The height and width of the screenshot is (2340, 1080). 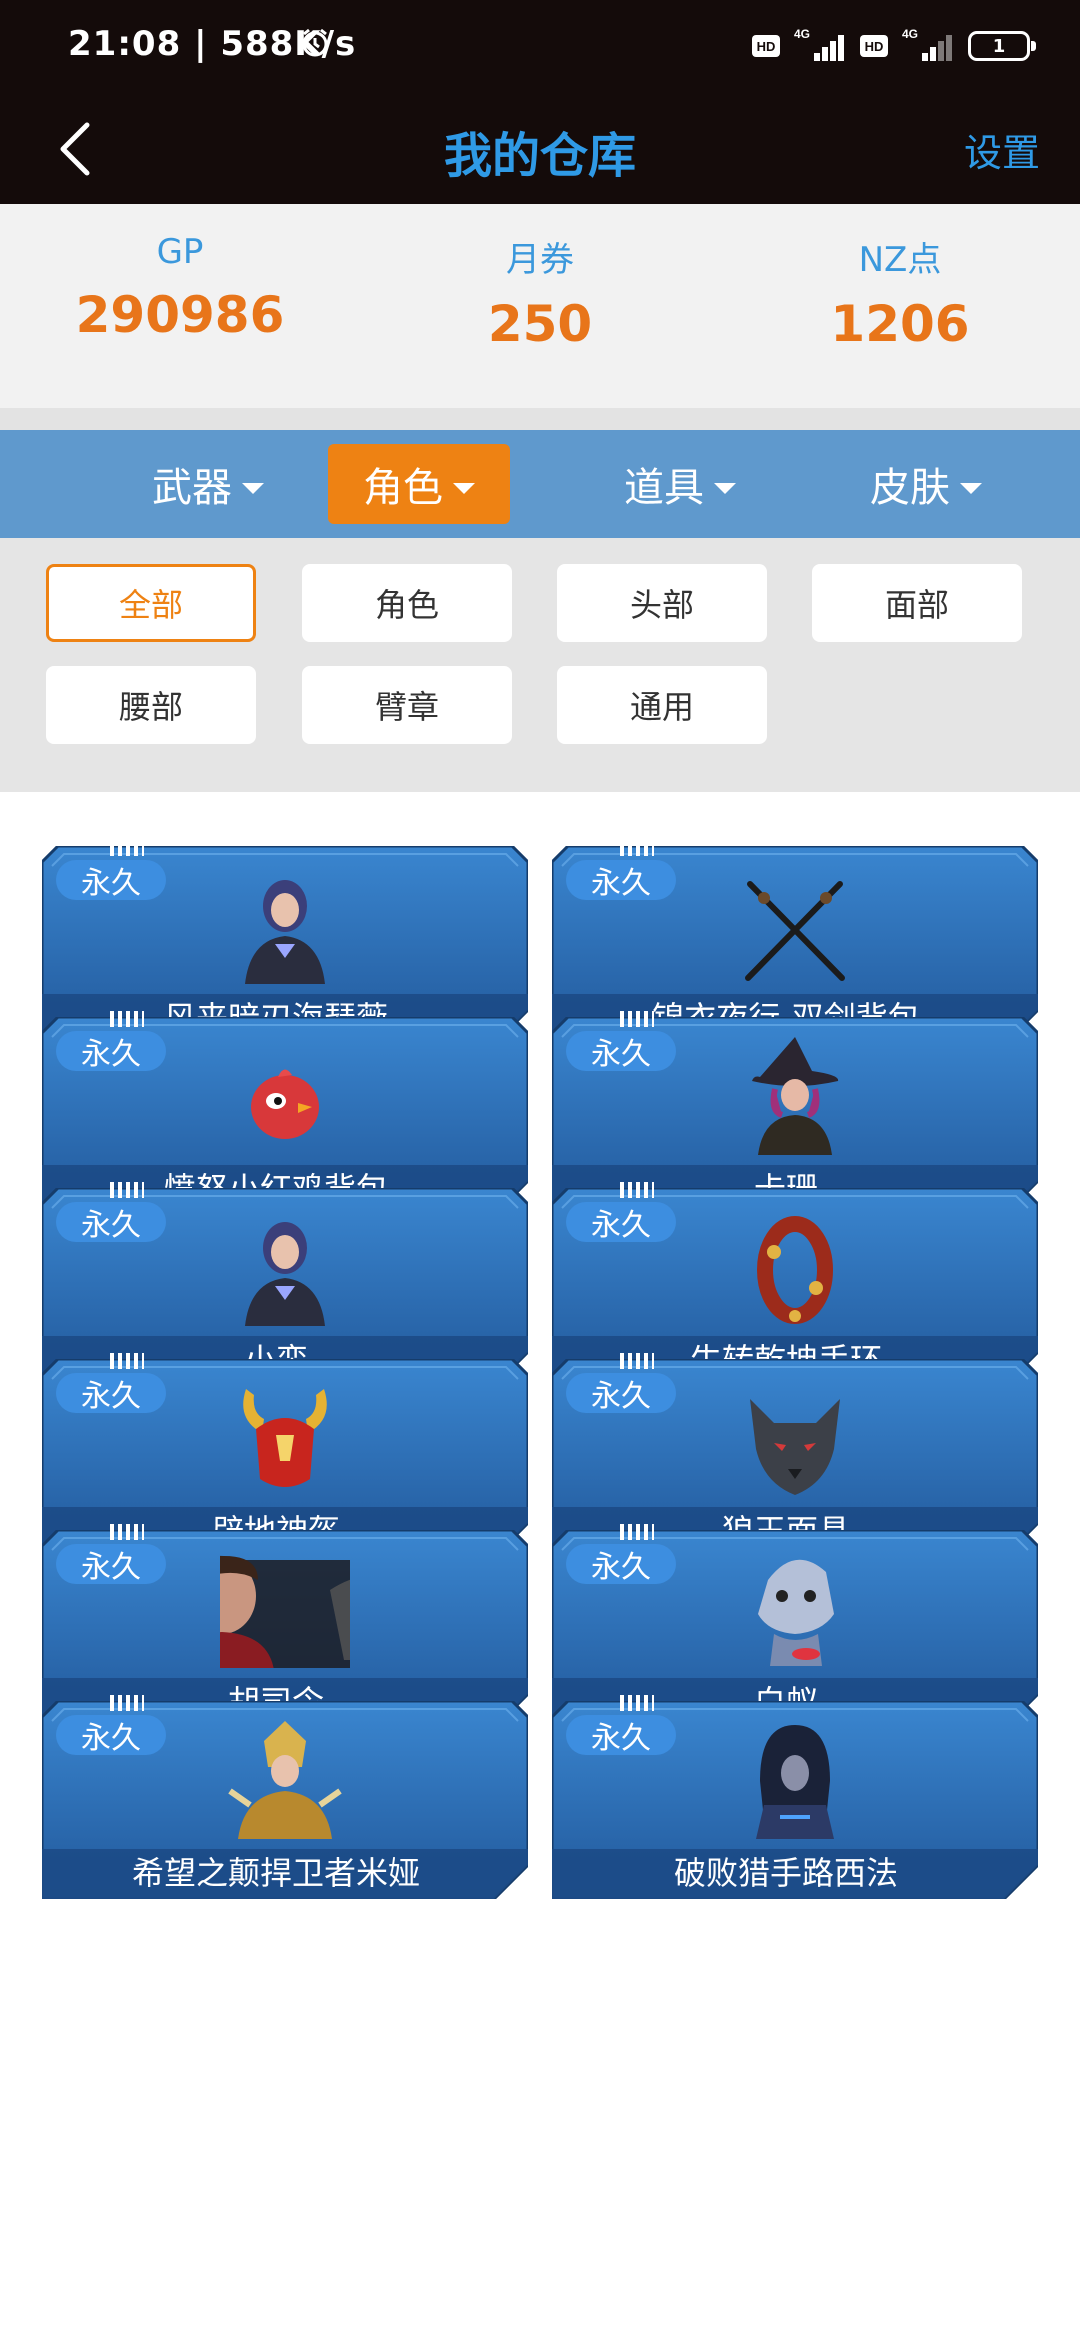 I want to click on tab-label: 道具, so click(x=664, y=488).